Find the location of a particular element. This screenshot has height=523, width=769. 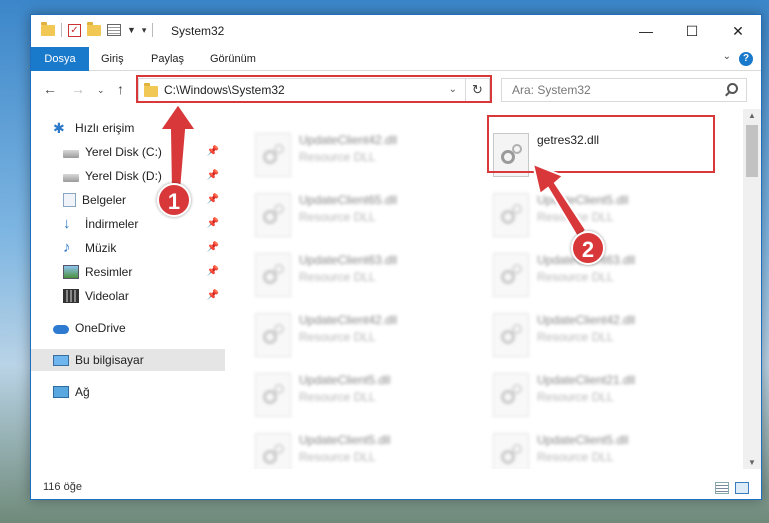

pictures-icon is located at coordinates (71, 272).